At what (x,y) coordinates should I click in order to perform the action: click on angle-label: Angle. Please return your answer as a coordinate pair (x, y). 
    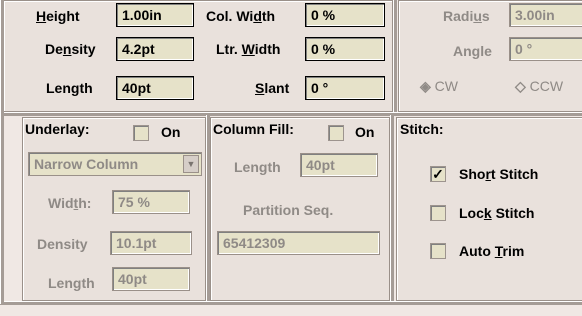
    Looking at the image, I should click on (472, 51).